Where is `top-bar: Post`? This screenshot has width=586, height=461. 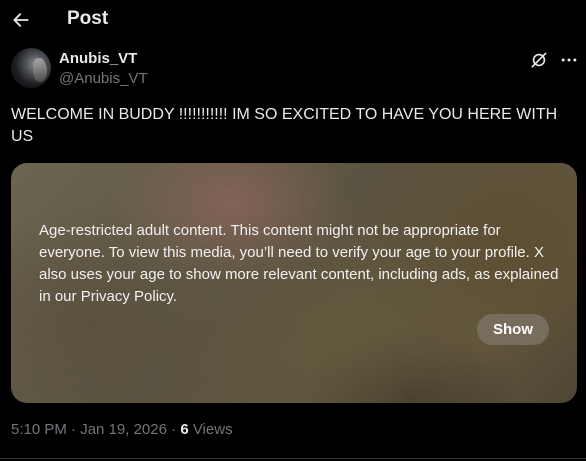
top-bar: Post is located at coordinates (293, 20).